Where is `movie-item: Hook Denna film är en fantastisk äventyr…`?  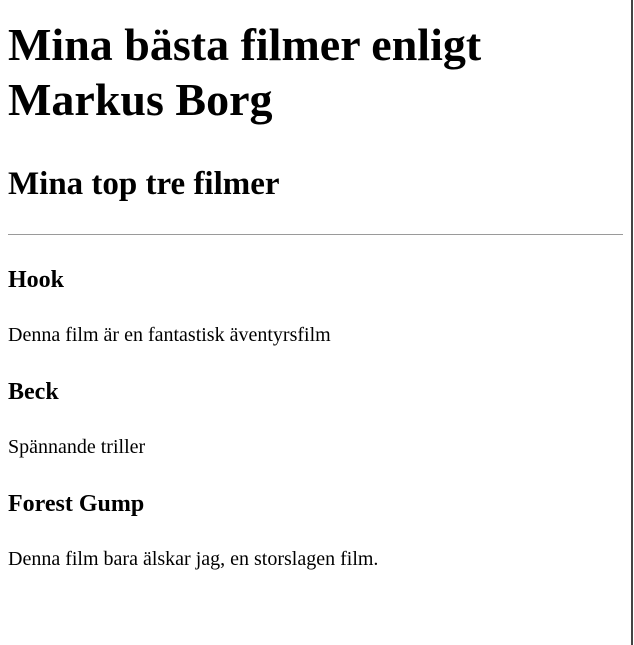
movie-item: Hook Denna film är en fantastisk äventyr… is located at coordinates (315, 306).